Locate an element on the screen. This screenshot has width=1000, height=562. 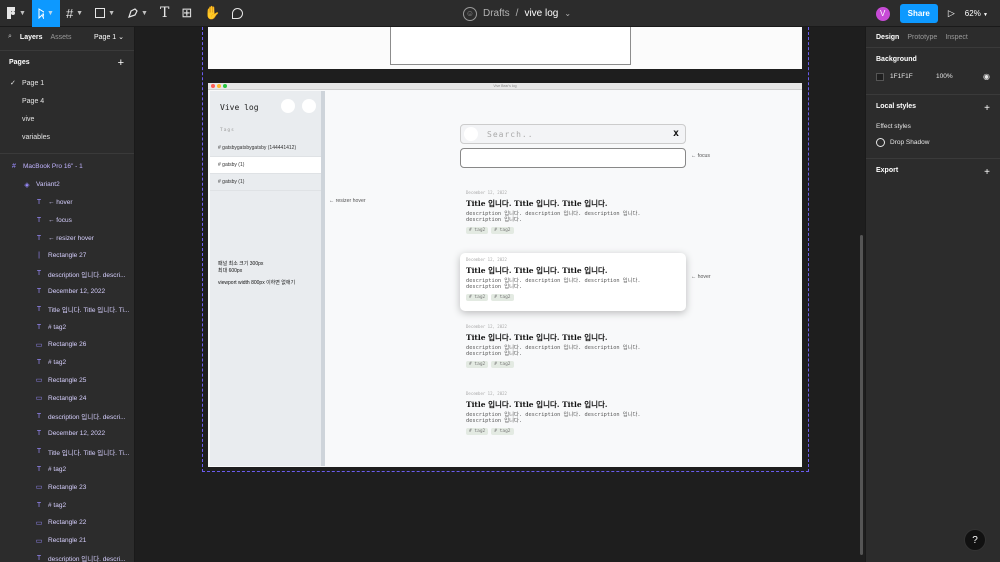
add-style-icon: + is located at coordinates (987, 108).